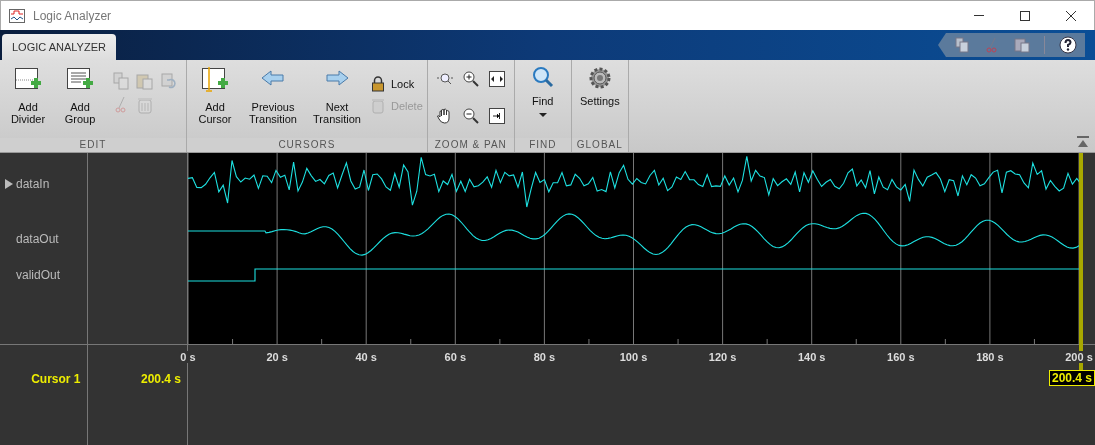 The height and width of the screenshot is (445, 1095). Describe the element at coordinates (28, 95) in the screenshot. I see `add-divider-button: Add Divider` at that location.